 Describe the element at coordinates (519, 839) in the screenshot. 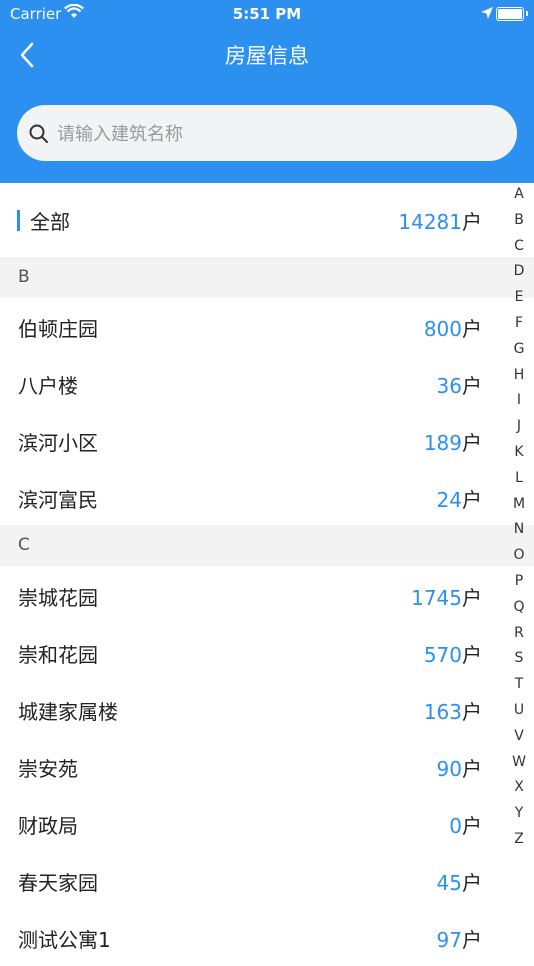

I see `index-letter-z: Z` at that location.